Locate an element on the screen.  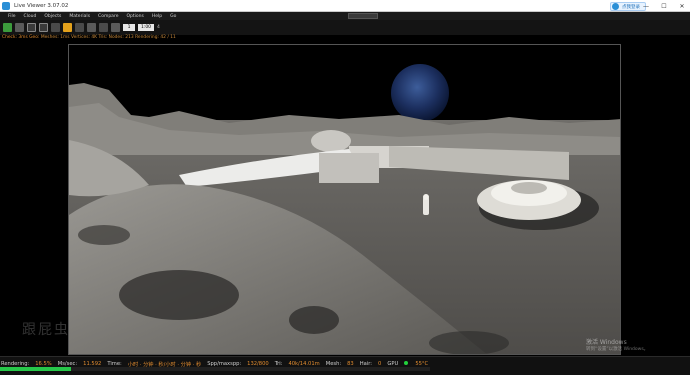
region-icon is located at coordinates (91, 27).